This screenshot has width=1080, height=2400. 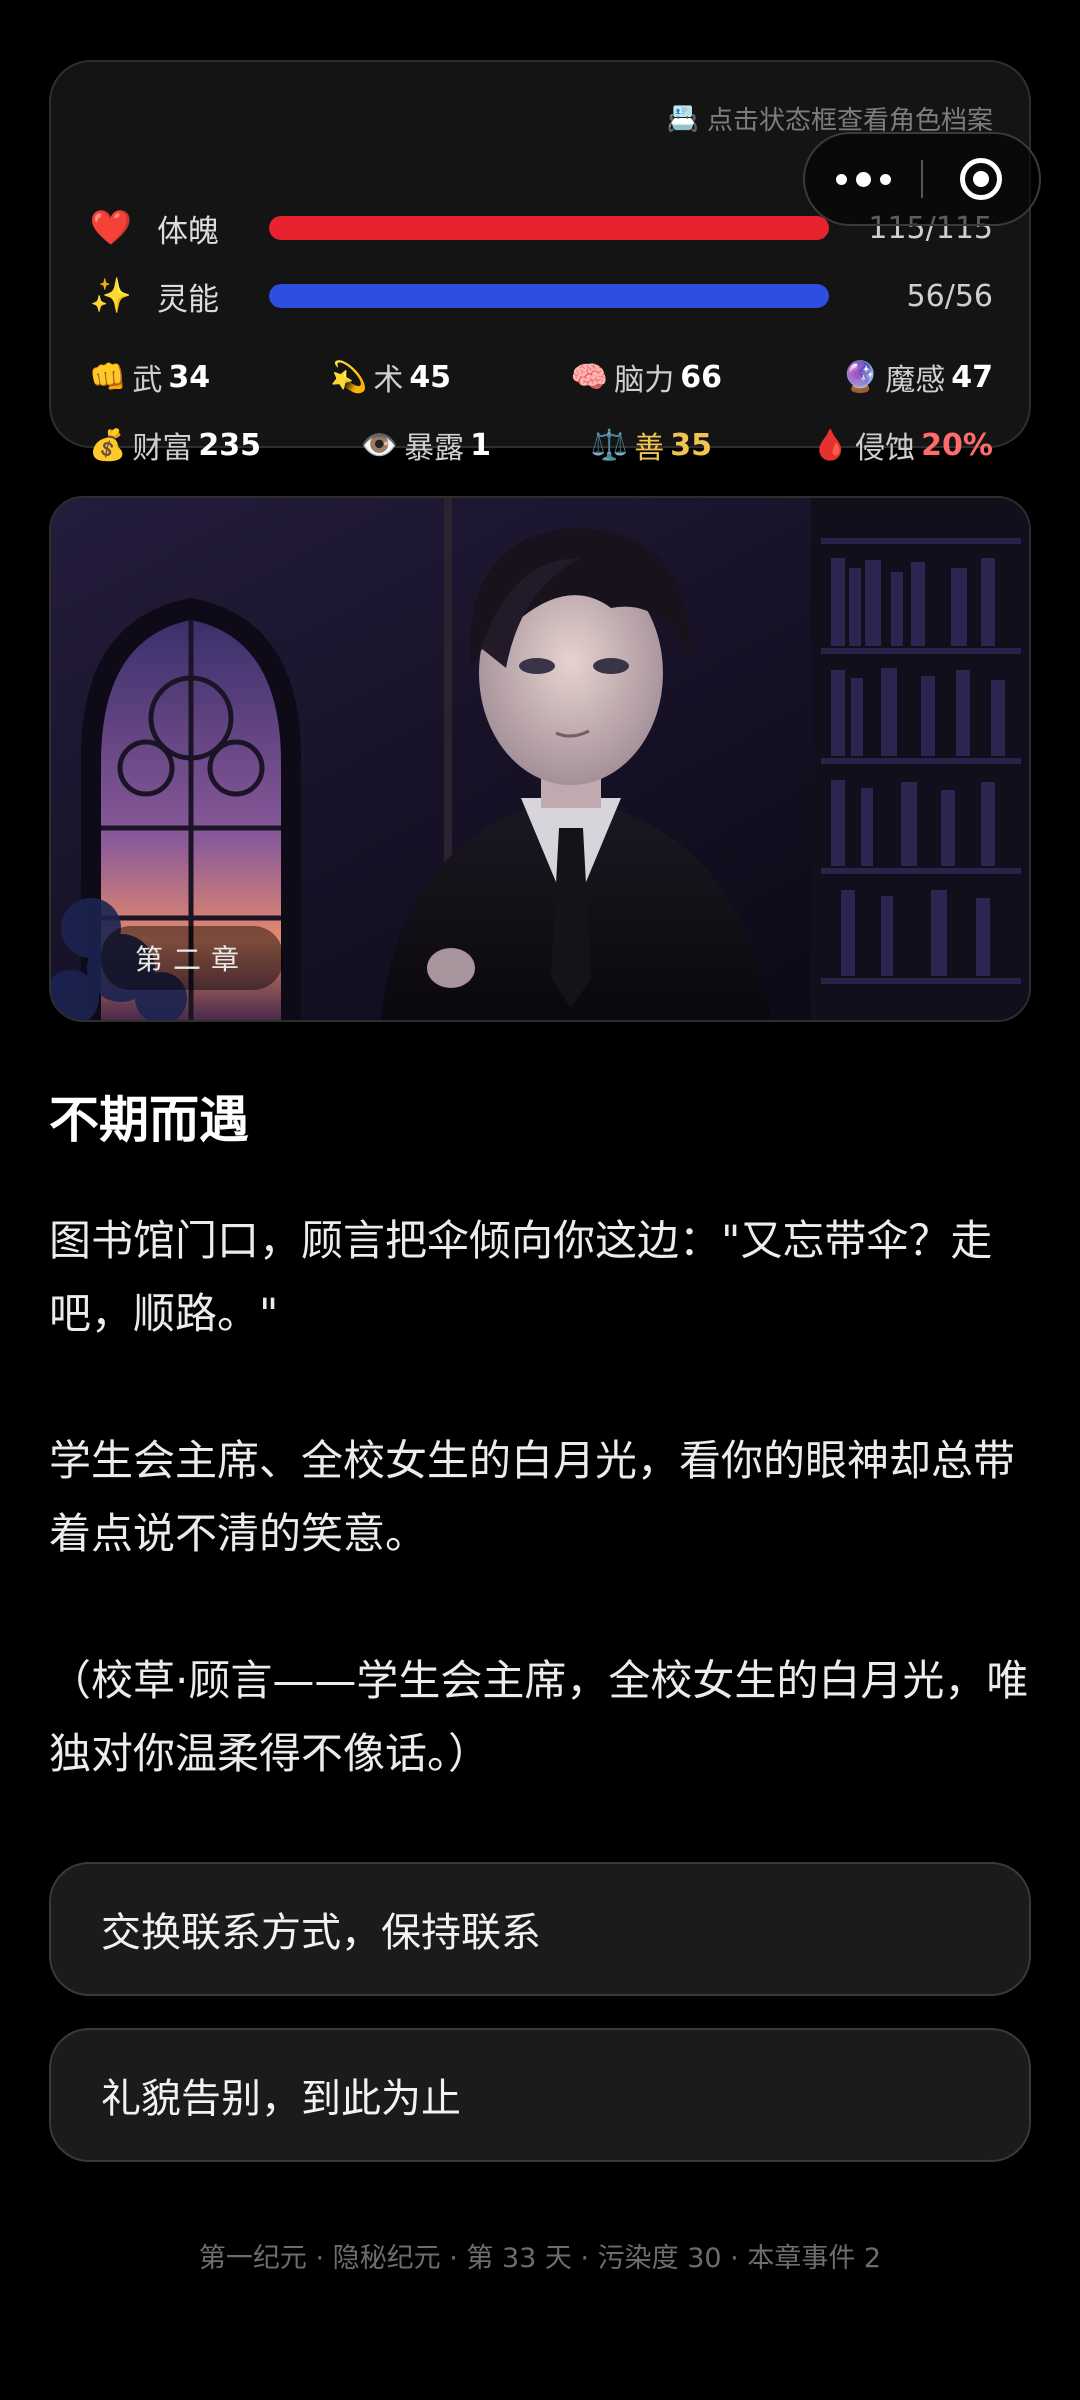 What do you see at coordinates (162, 448) in the screenshot?
I see `attr-label: 财富` at bounding box center [162, 448].